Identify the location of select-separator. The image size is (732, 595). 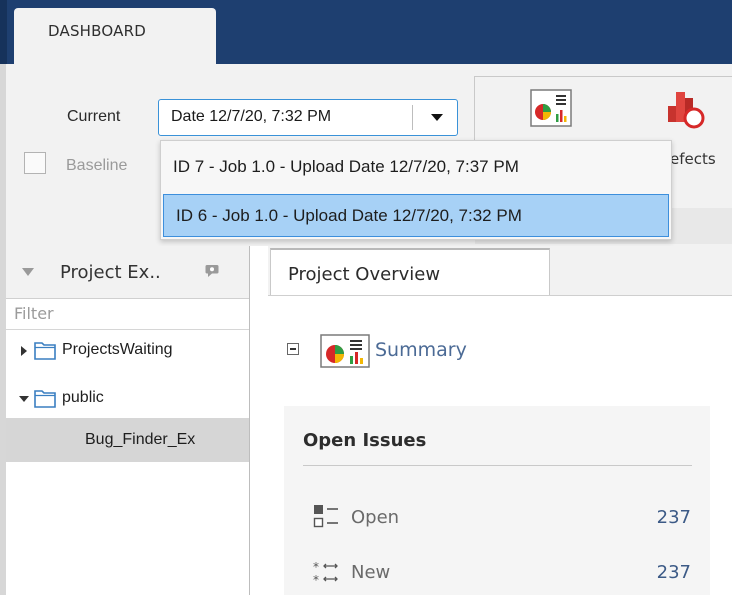
(412, 117).